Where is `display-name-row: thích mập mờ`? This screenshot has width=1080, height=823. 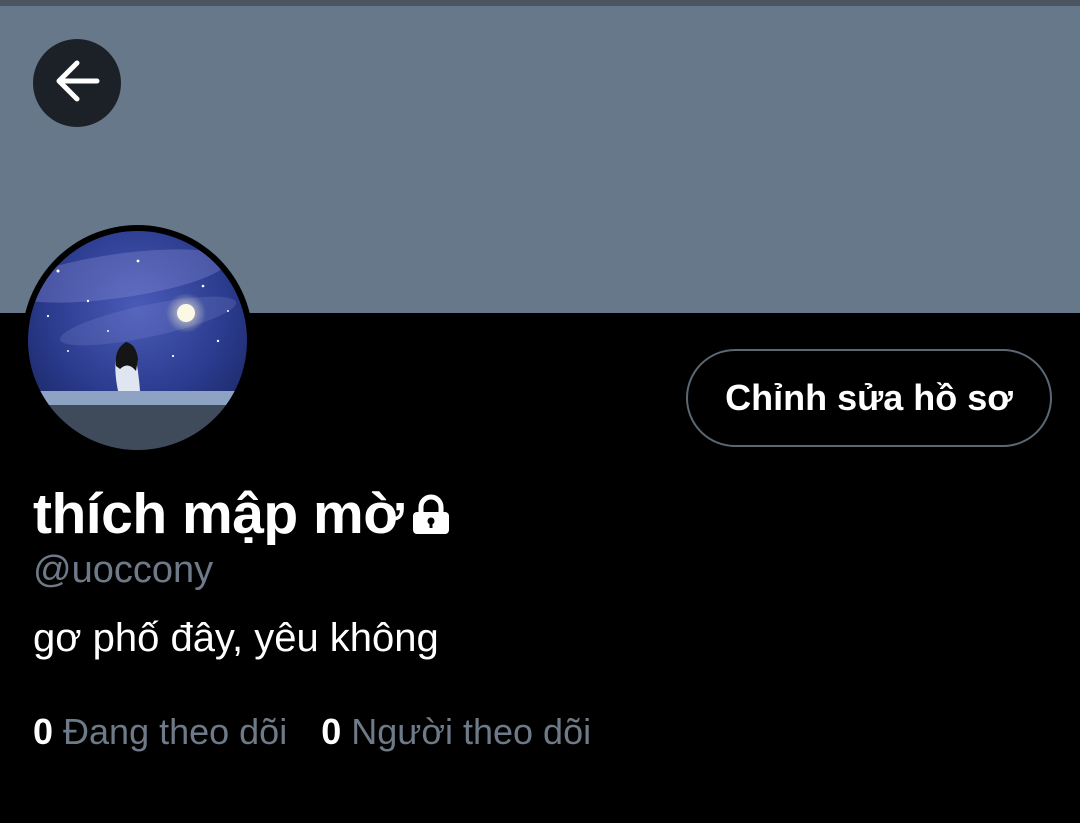
display-name-row: thích mập mờ is located at coordinates (243, 514).